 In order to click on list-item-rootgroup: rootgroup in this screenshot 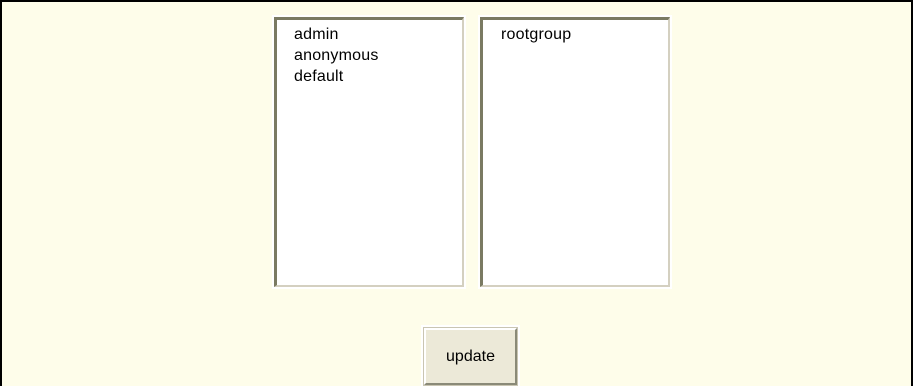, I will do `click(575, 34)`.